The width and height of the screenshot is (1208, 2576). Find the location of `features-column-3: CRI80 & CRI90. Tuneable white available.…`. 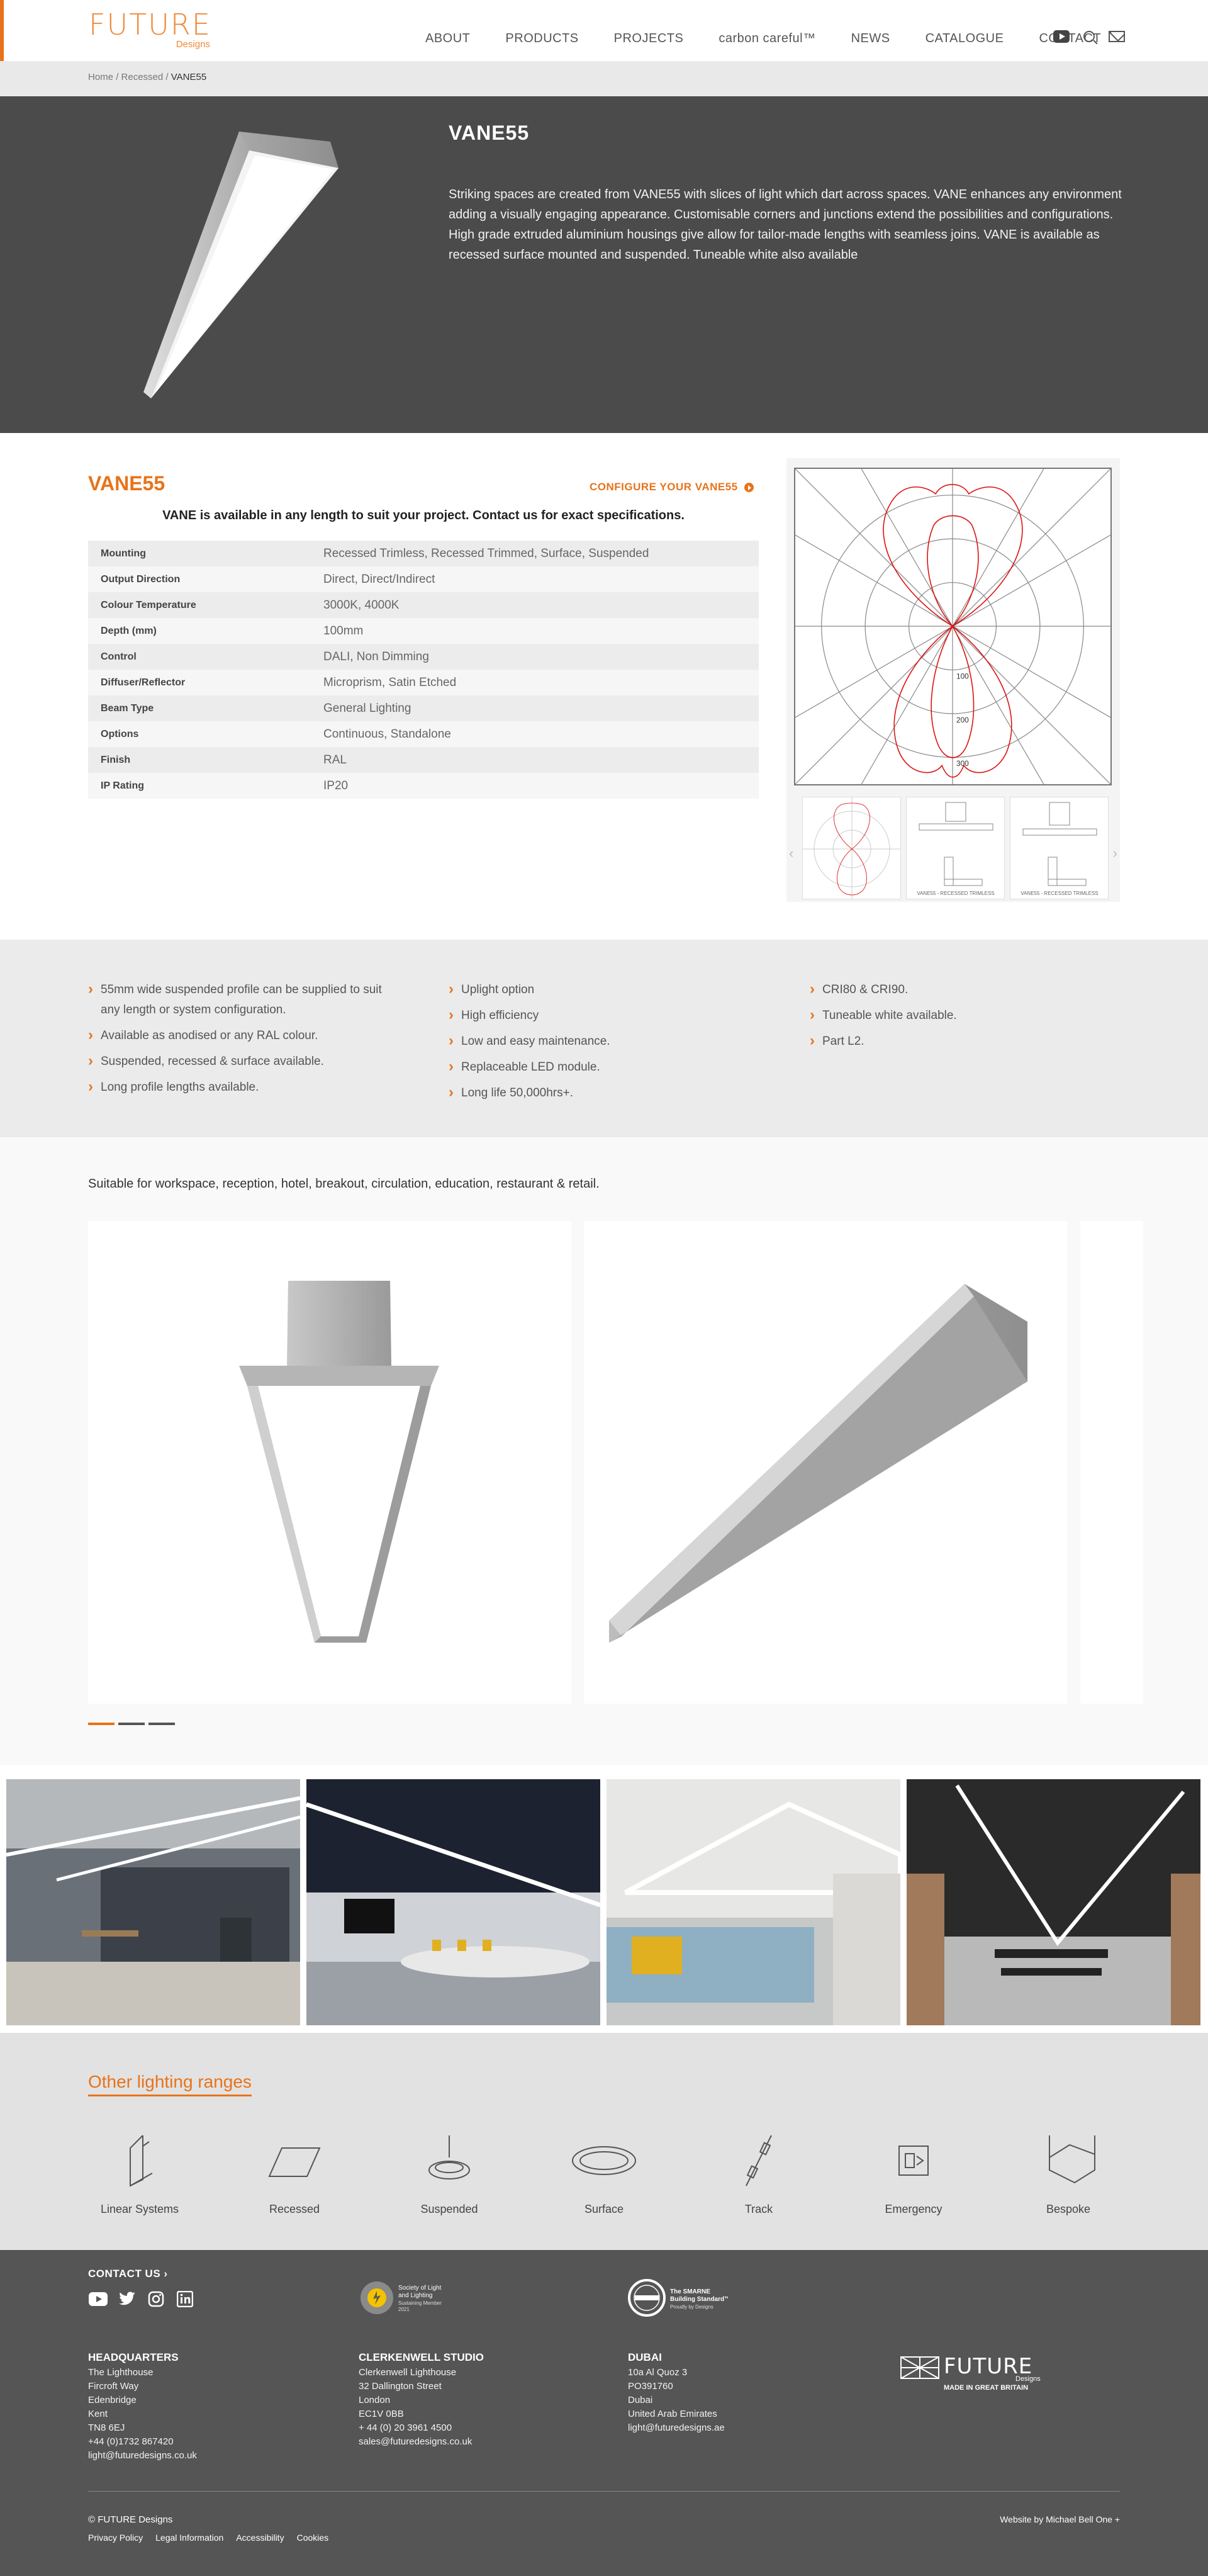

features-column-3: CRI80 & CRI90. Tuneable white available.… is located at coordinates (967, 1018).